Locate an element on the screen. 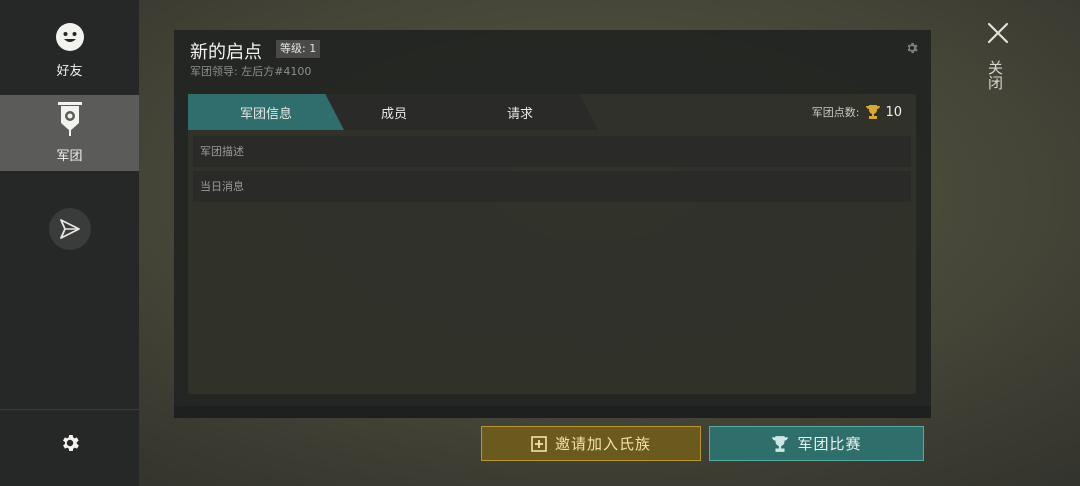 Image resolution: width=1080 pixels, height=486 pixels. sidebar-item-legion: 军团 is located at coordinates (69, 133).